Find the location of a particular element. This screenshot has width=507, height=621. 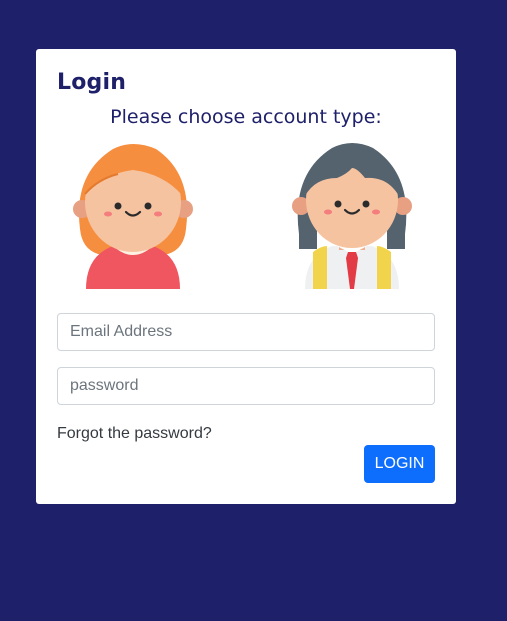

account-type-option-student is located at coordinates (352, 211).